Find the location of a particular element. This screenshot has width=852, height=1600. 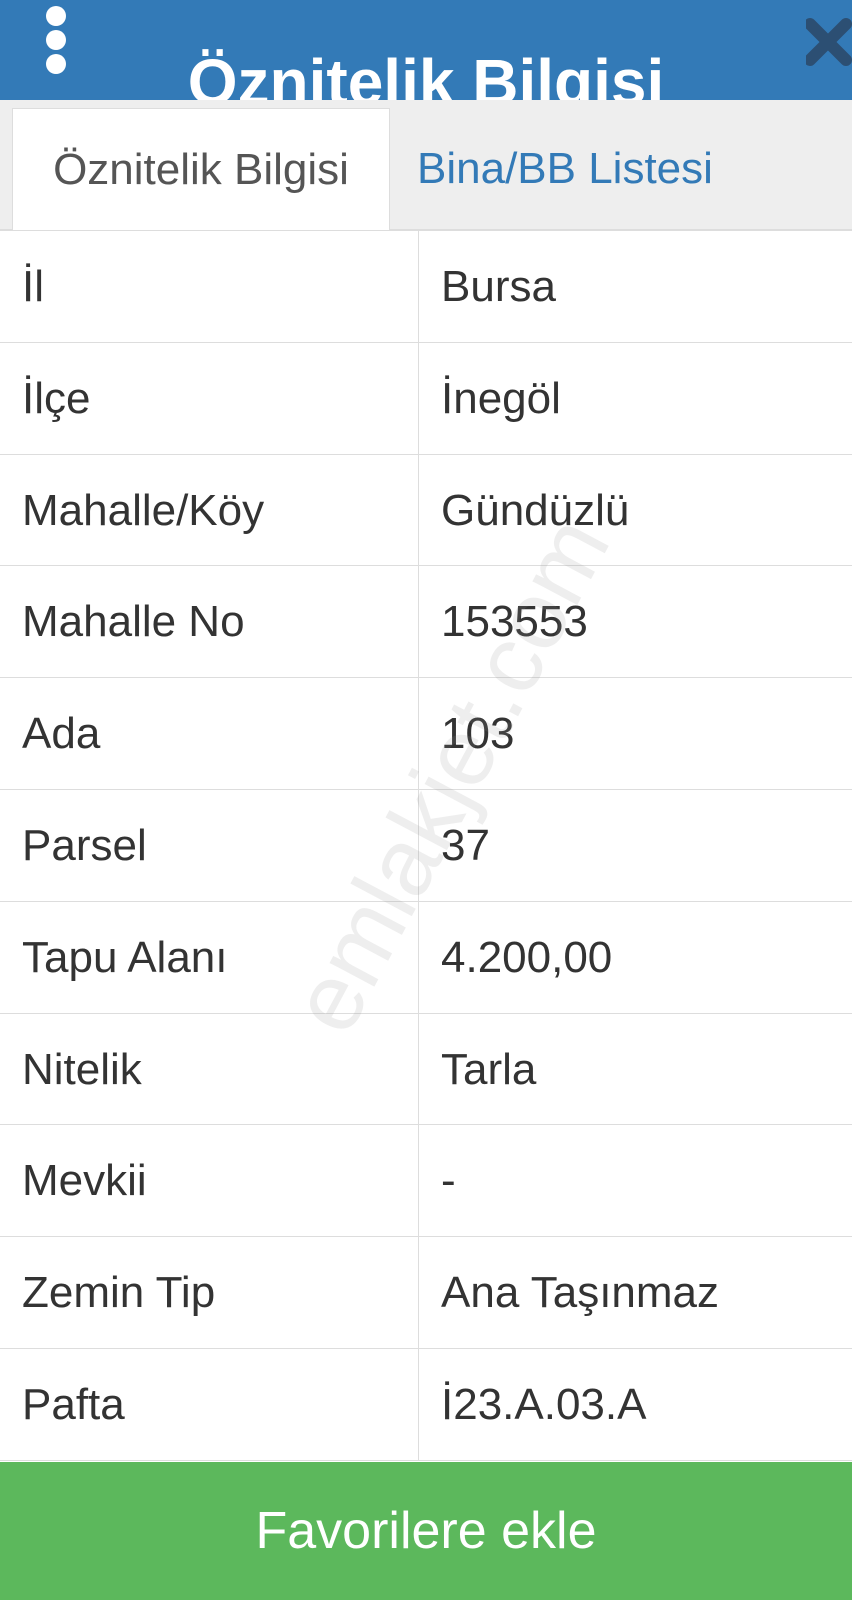

row-value: Bursa is located at coordinates (498, 286).